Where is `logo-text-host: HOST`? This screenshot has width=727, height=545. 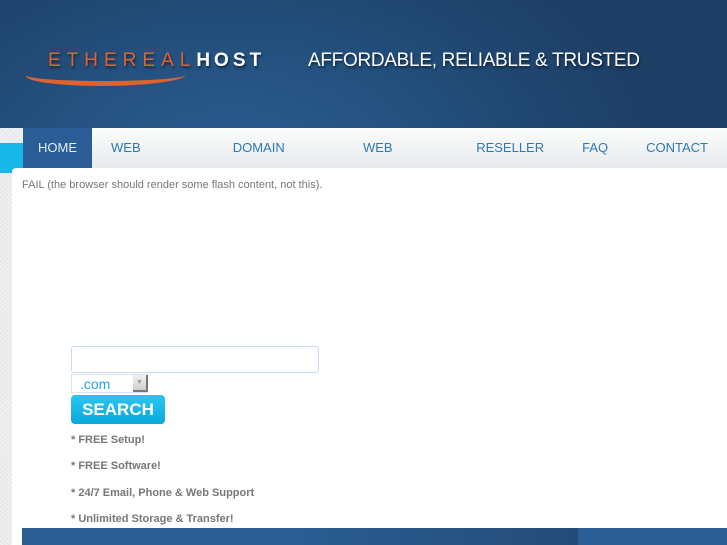 logo-text-host: HOST is located at coordinates (231, 60).